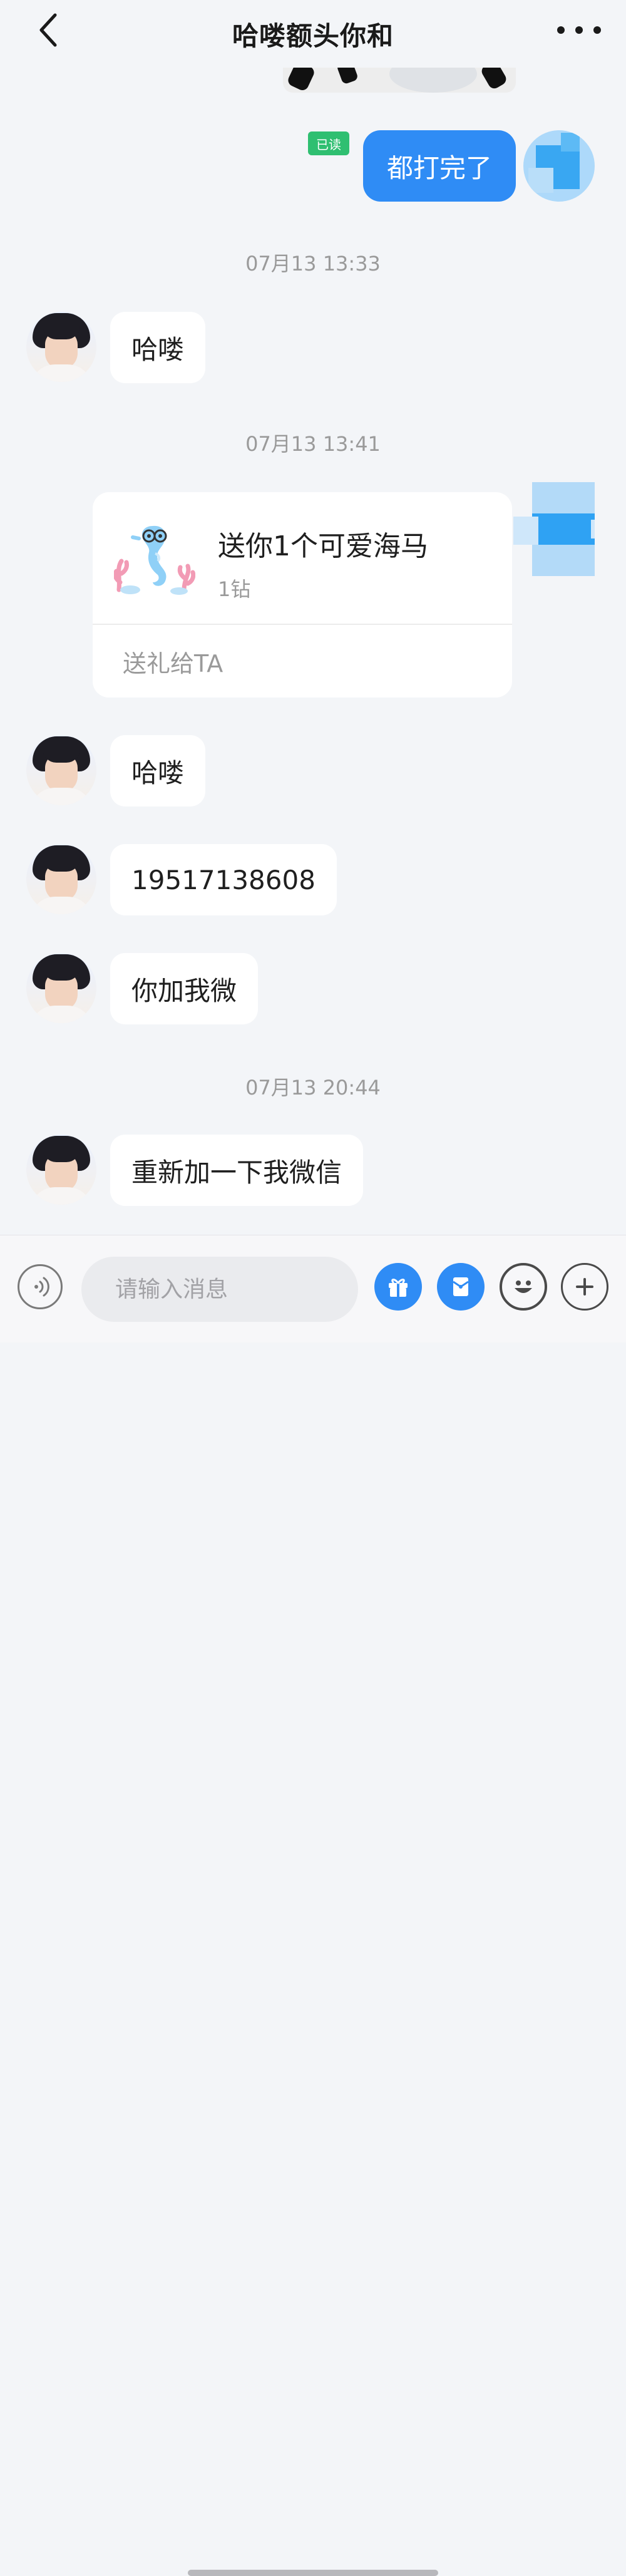 This screenshot has height=2576, width=626. I want to click on more-actions-button, so click(584, 1287).